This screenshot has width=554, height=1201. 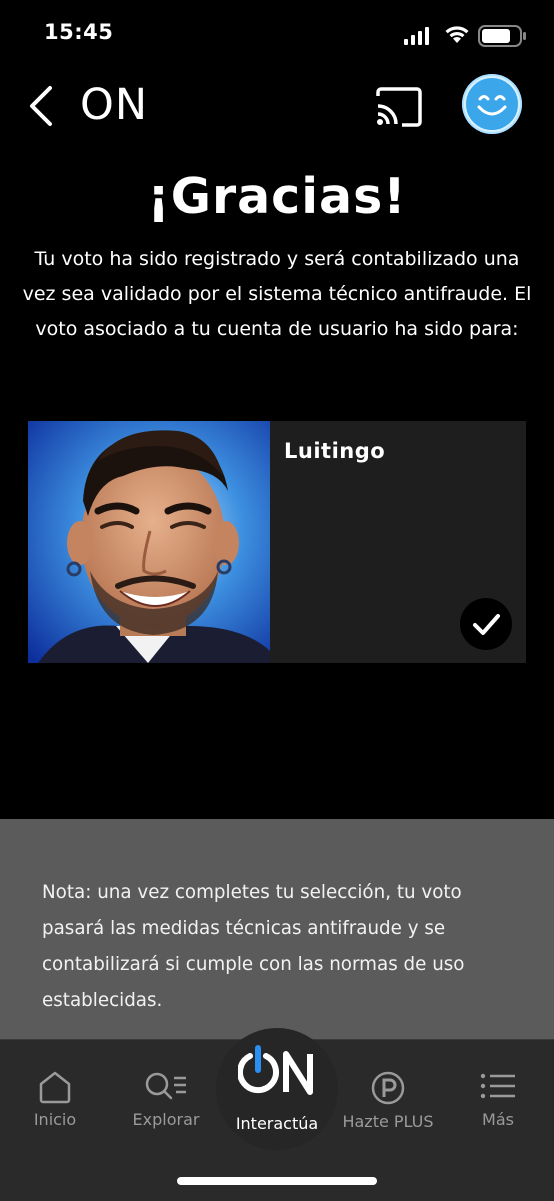 I want to click on tab-label: Más, so click(x=498, y=1119).